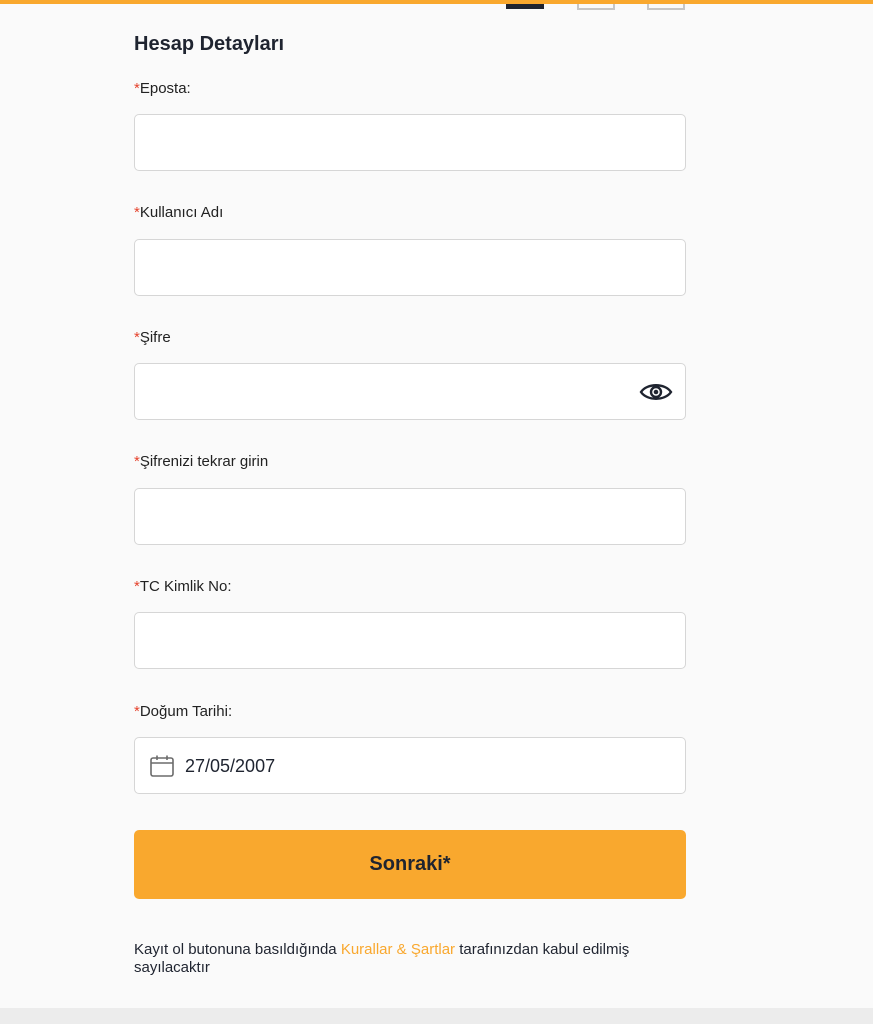 Image resolution: width=873 pixels, height=1024 pixels. I want to click on calendar-icon, so click(162, 766).